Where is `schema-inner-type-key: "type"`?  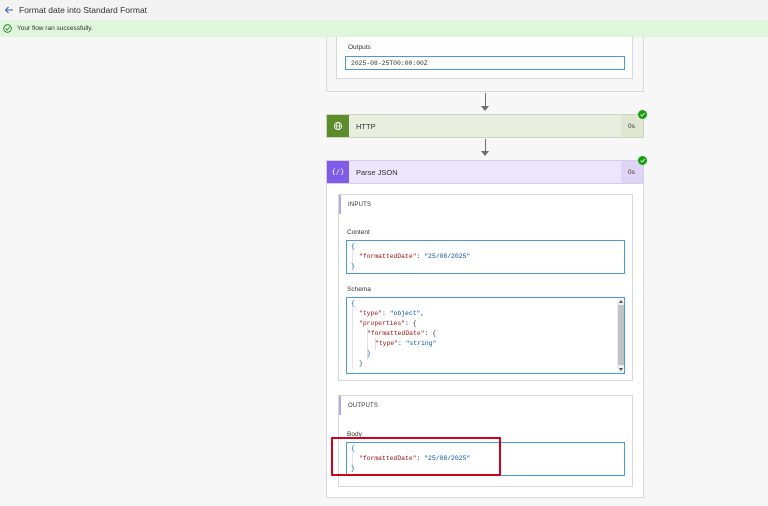 schema-inner-type-key: "type" is located at coordinates (387, 343).